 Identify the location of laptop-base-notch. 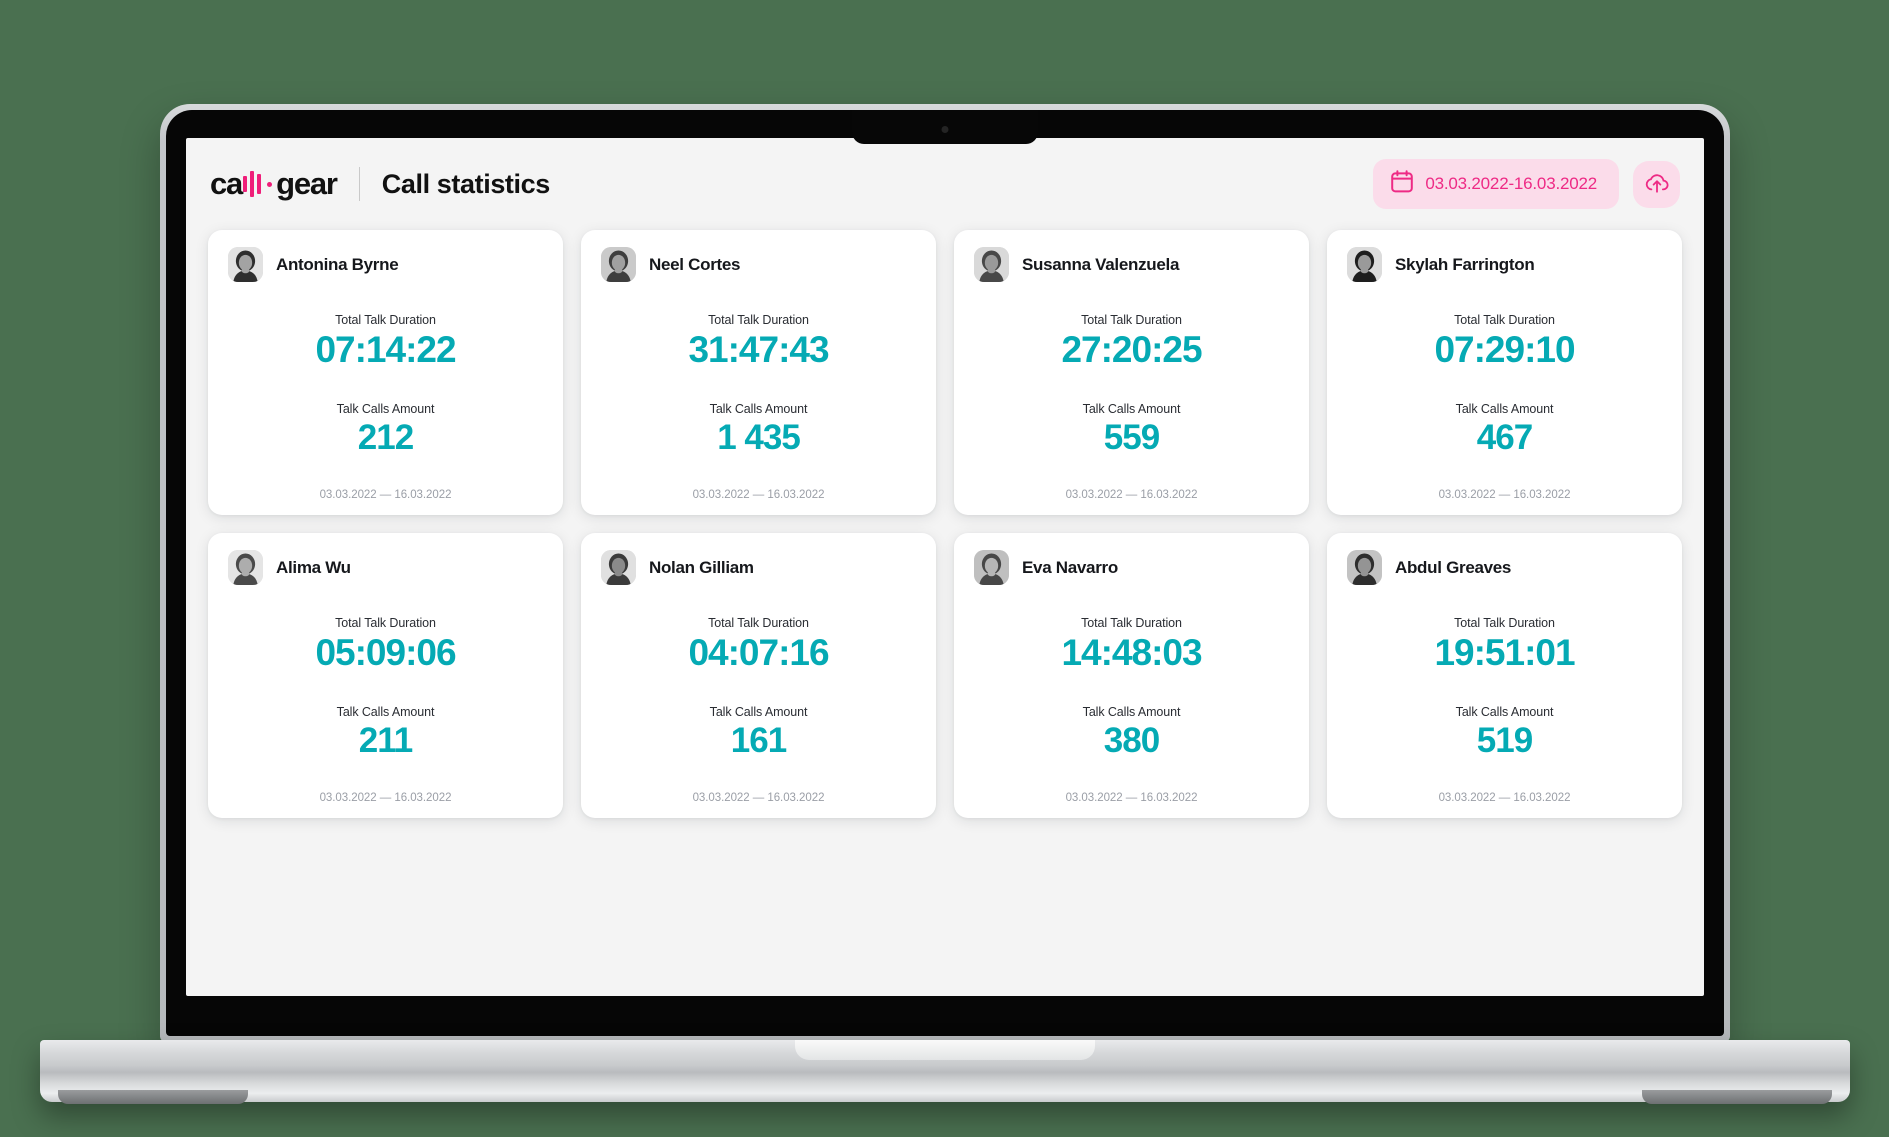
(945, 1050).